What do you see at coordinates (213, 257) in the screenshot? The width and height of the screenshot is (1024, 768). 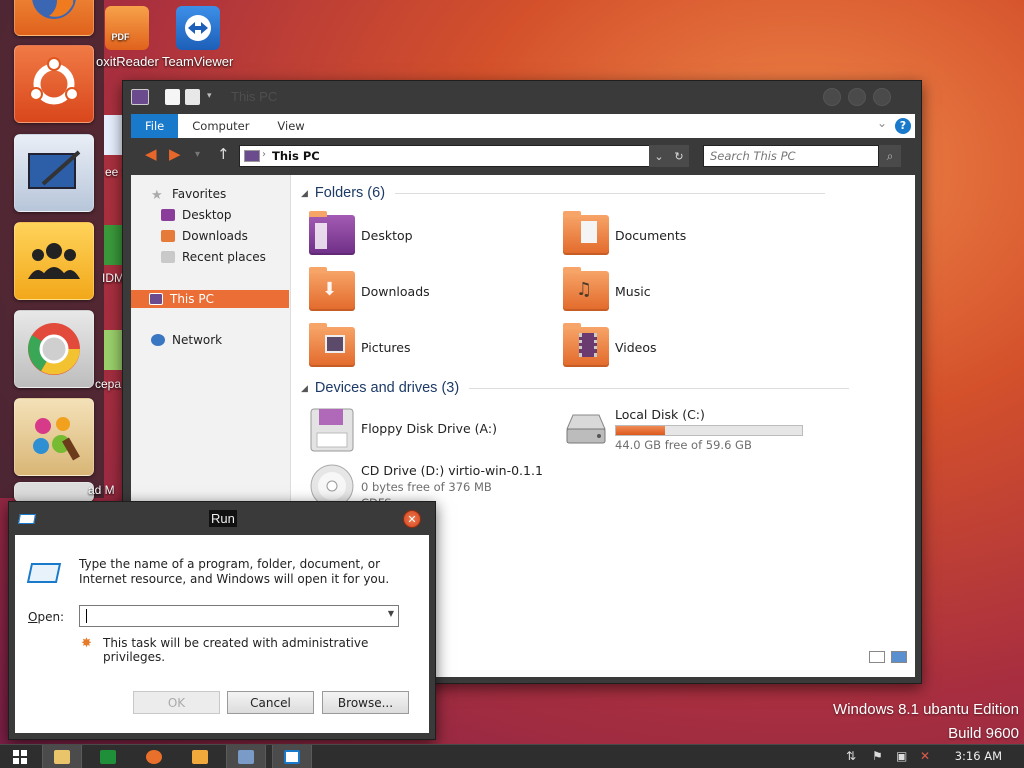 I see `nav-recent-places: Recent places` at bounding box center [213, 257].